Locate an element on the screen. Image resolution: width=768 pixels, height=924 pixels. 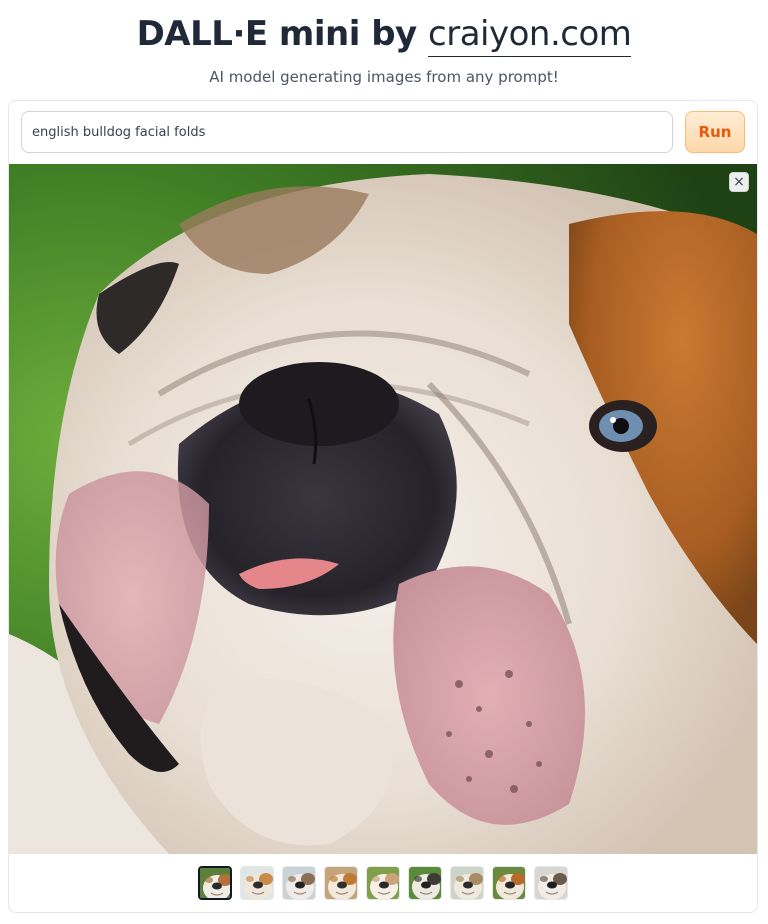
prompt-row: Run is located at coordinates (383, 133).